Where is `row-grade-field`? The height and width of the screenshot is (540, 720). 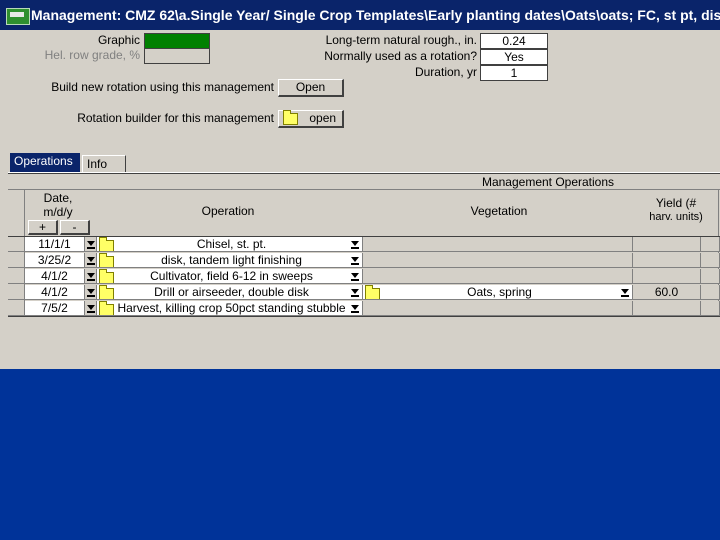
row-grade-field is located at coordinates (177, 56).